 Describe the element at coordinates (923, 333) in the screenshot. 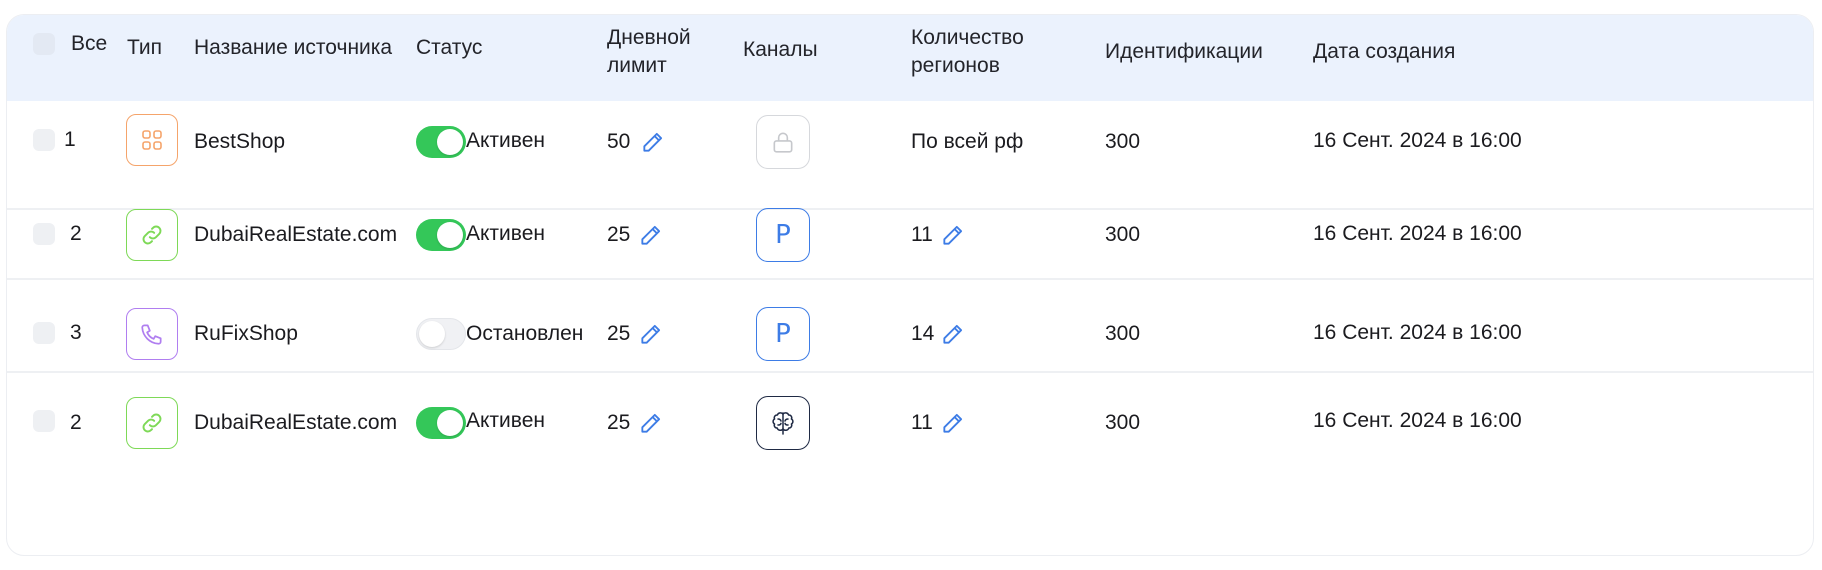

I see `regions-value: 14` at that location.